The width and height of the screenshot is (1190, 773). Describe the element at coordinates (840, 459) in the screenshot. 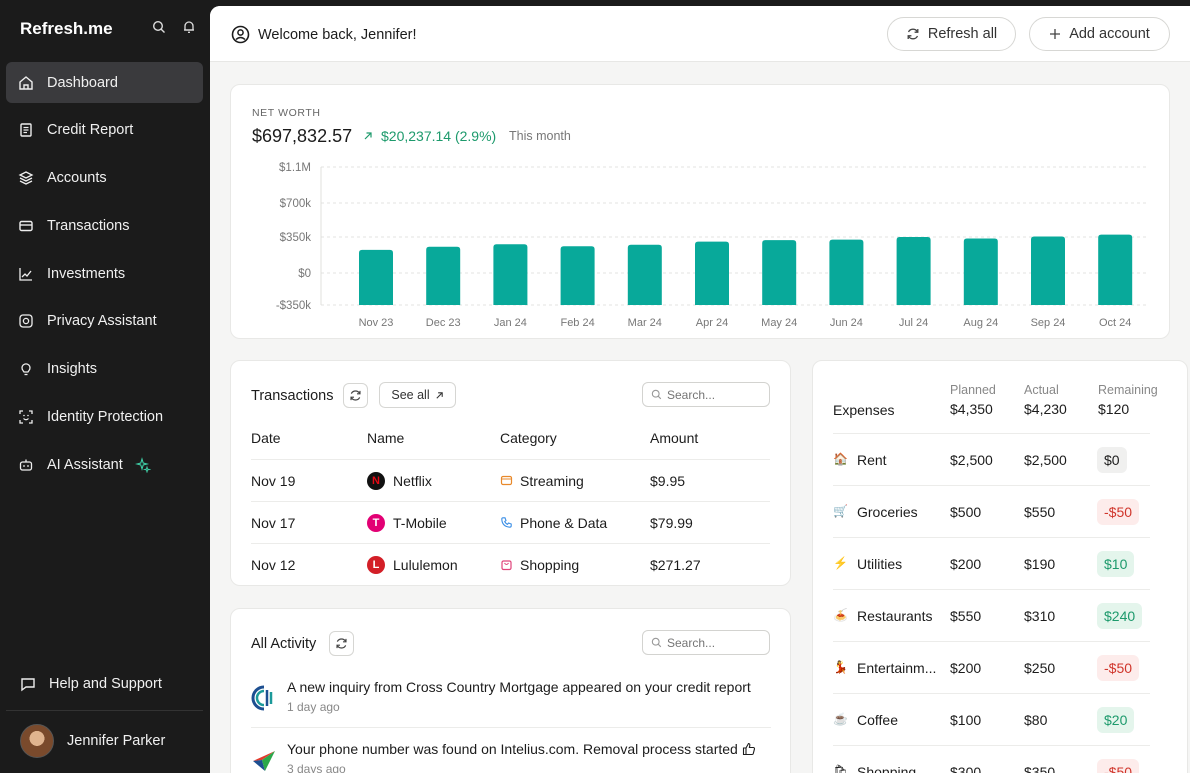

I see `house-icon: 🏠` at that location.